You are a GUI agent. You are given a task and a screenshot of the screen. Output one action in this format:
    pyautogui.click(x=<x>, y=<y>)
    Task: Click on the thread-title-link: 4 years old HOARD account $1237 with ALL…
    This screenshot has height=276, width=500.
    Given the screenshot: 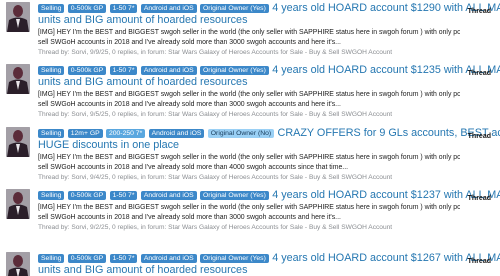 What is the action you would take?
    pyautogui.click(x=386, y=195)
    